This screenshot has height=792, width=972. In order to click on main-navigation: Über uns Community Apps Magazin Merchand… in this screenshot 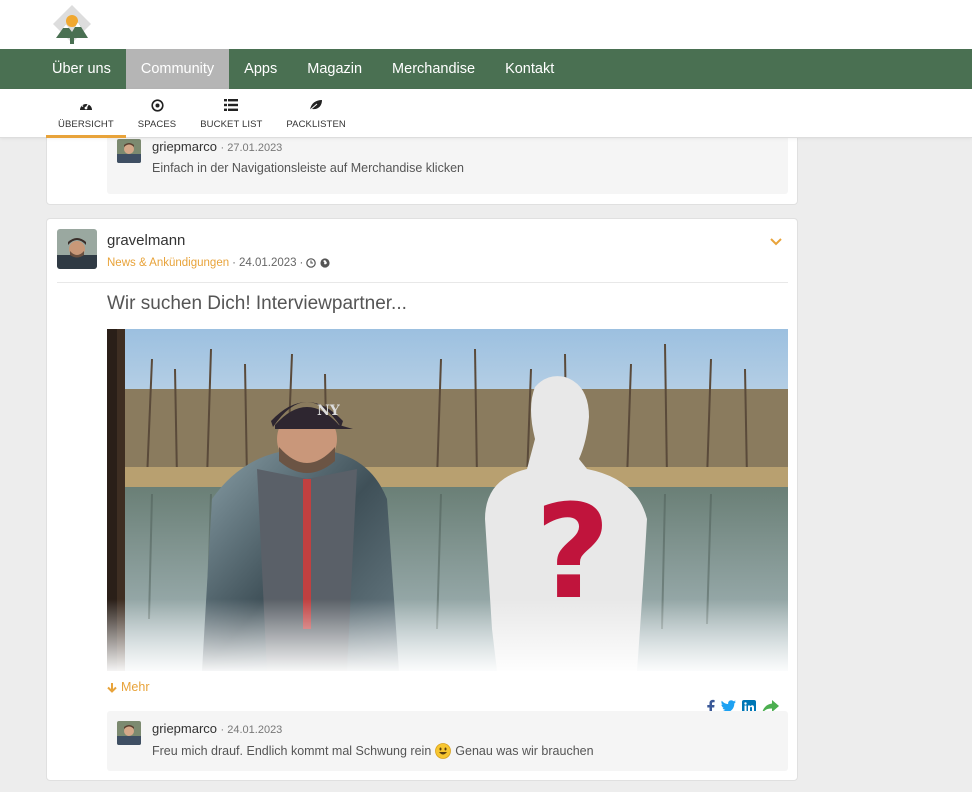, I will do `click(486, 69)`.